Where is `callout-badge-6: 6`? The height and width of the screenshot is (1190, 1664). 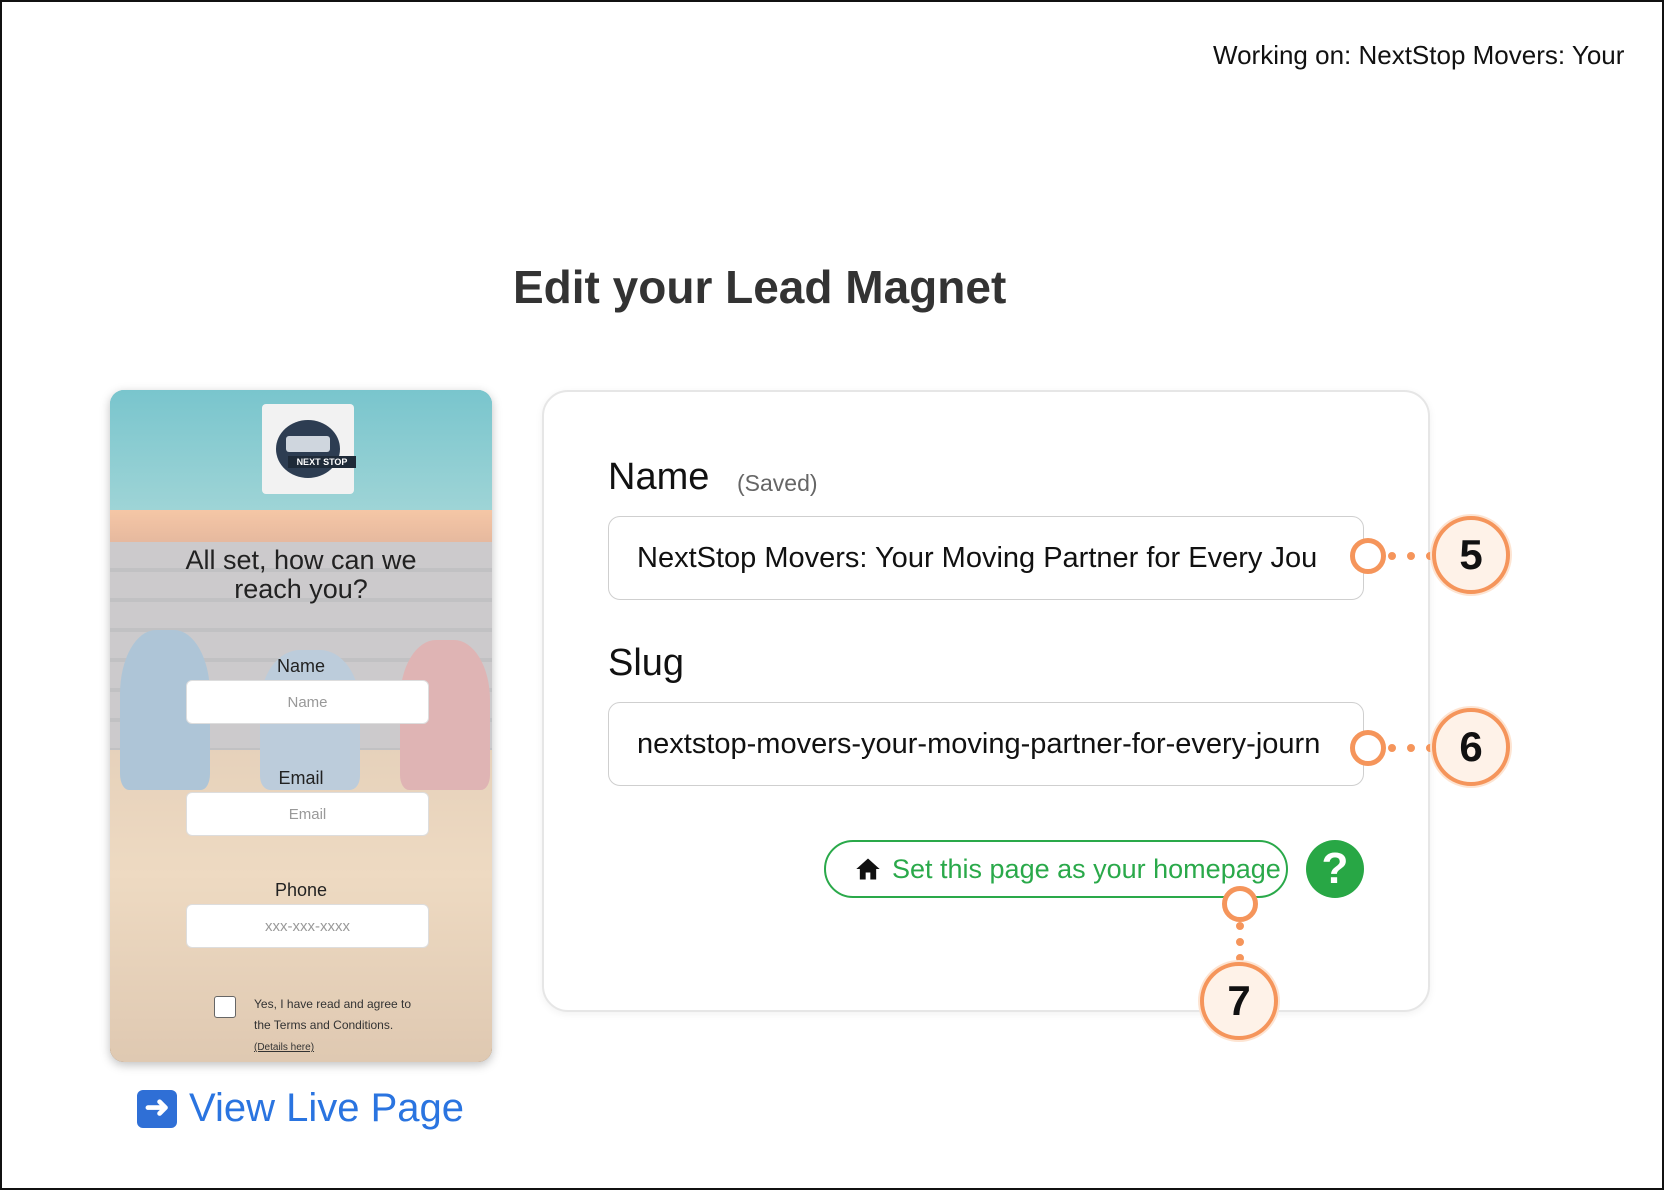
callout-badge-6: 6 is located at coordinates (1471, 747).